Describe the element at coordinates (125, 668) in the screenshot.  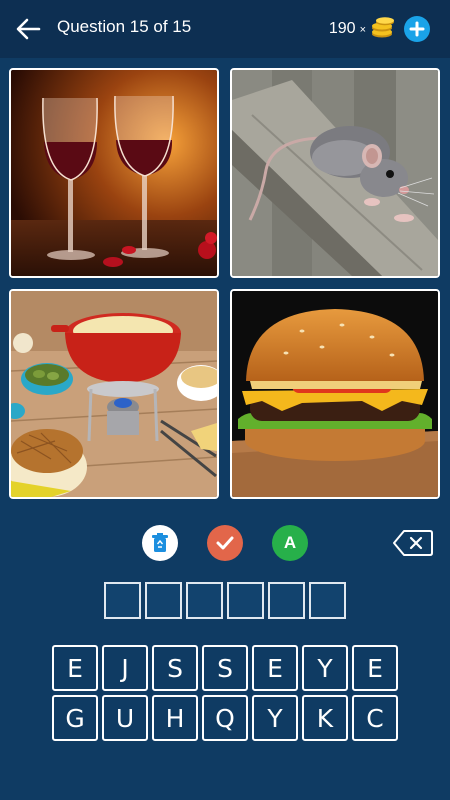
I see `letter-key: J` at that location.